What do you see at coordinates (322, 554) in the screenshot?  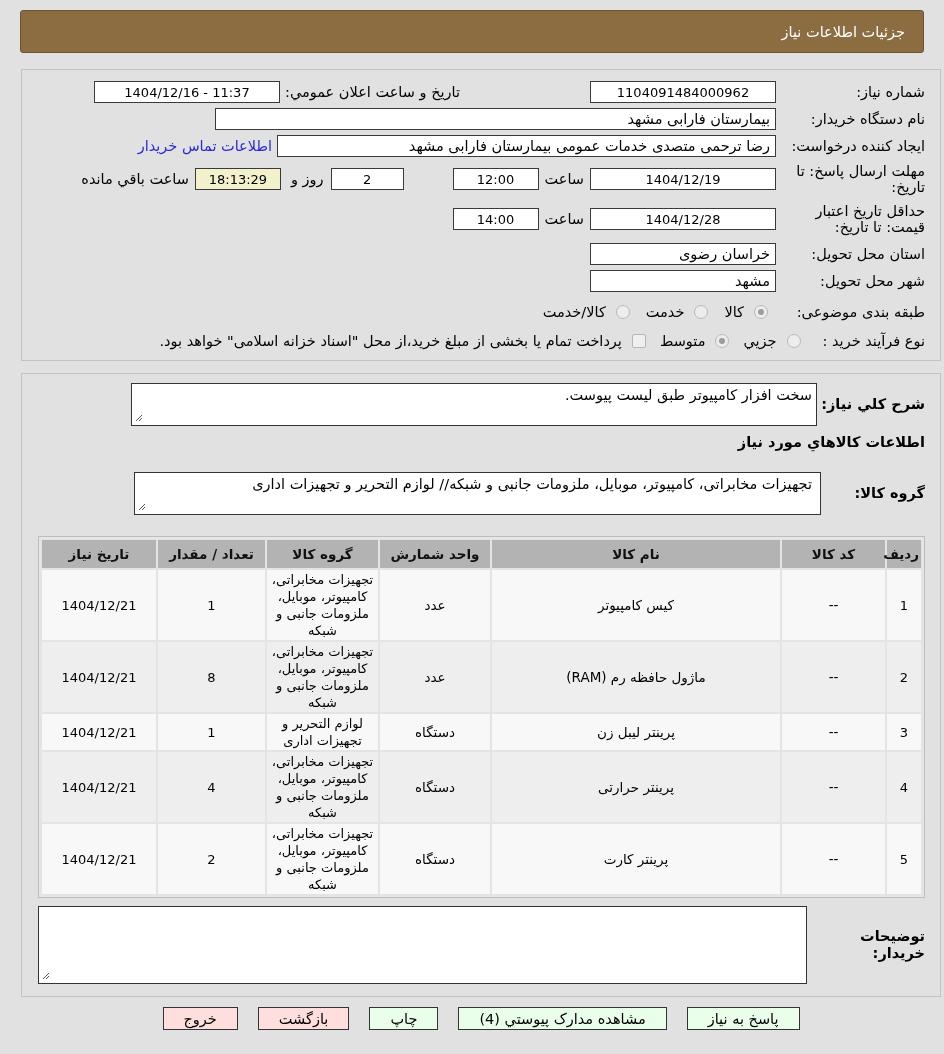 I see `column-header: گروه کالا` at bounding box center [322, 554].